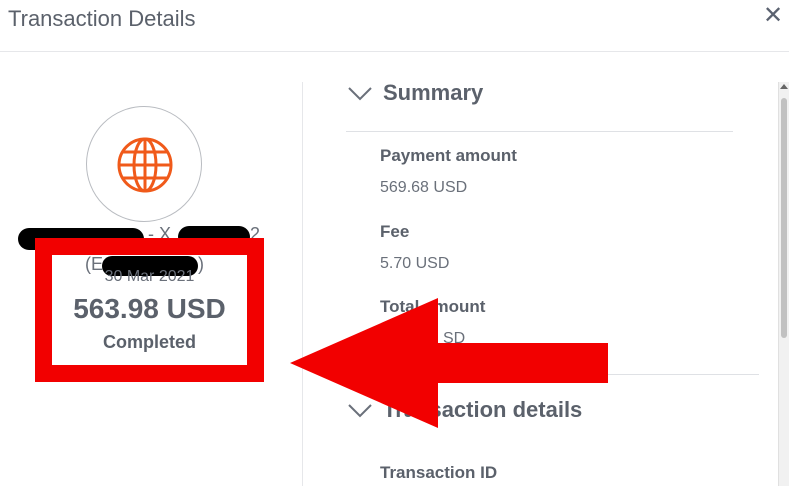  I want to click on transaction-date: 30 Mar 2021, so click(149, 276).